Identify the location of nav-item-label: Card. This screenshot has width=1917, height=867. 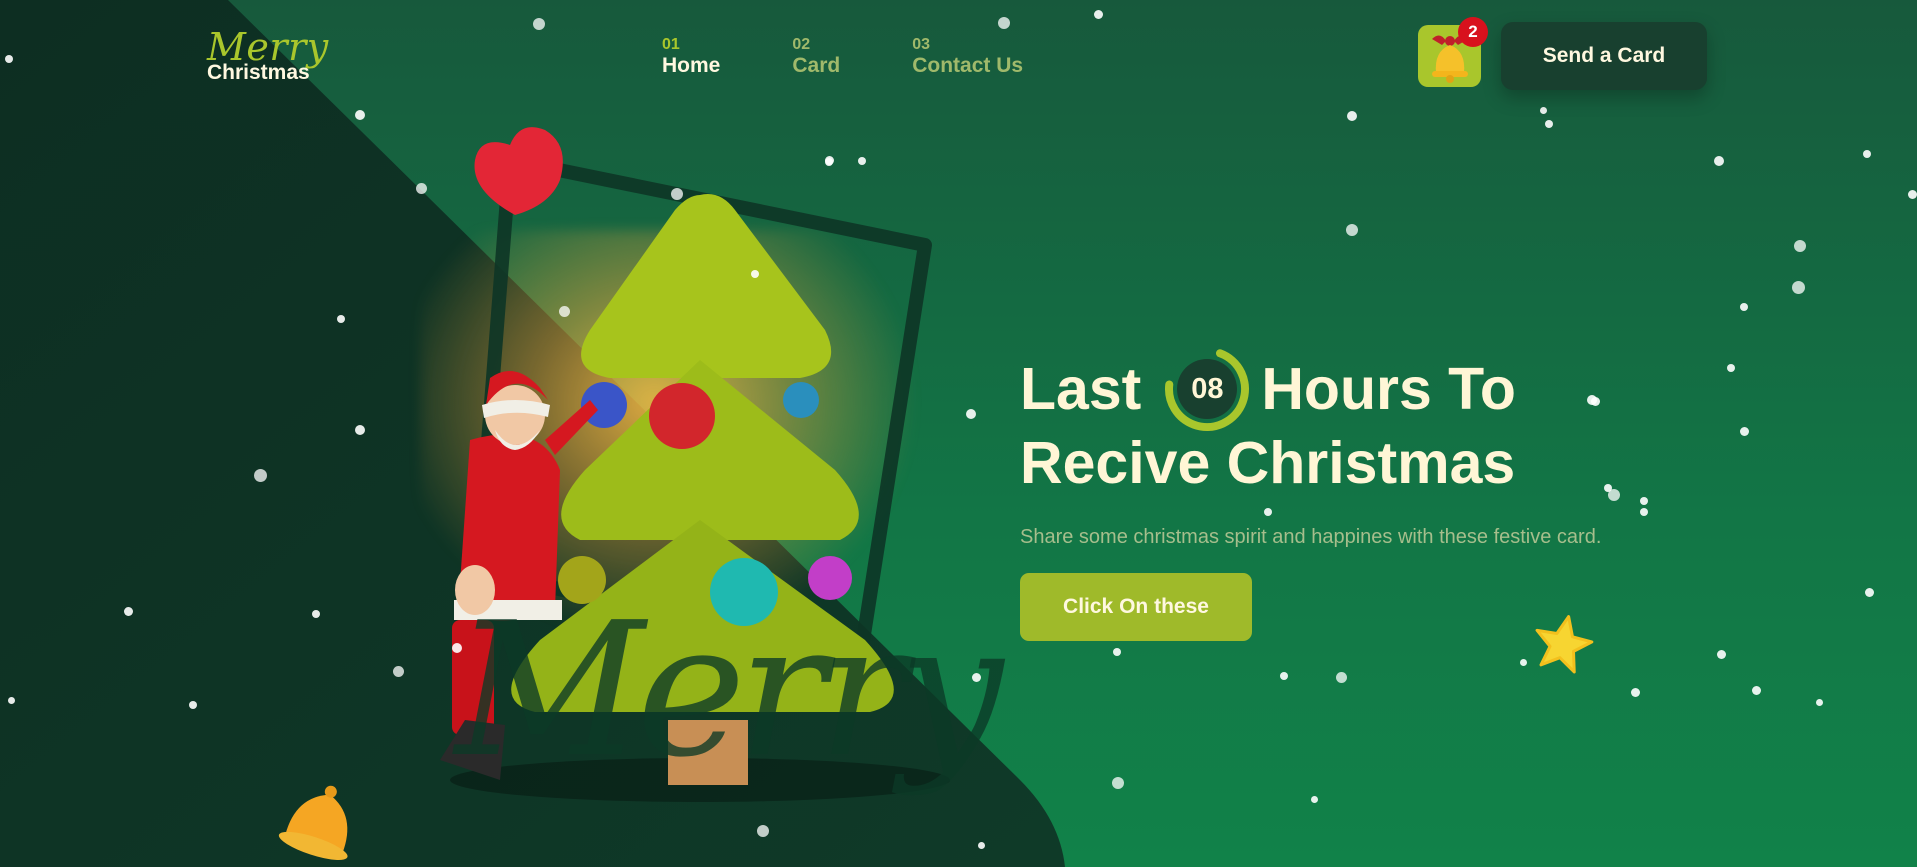
(816, 65).